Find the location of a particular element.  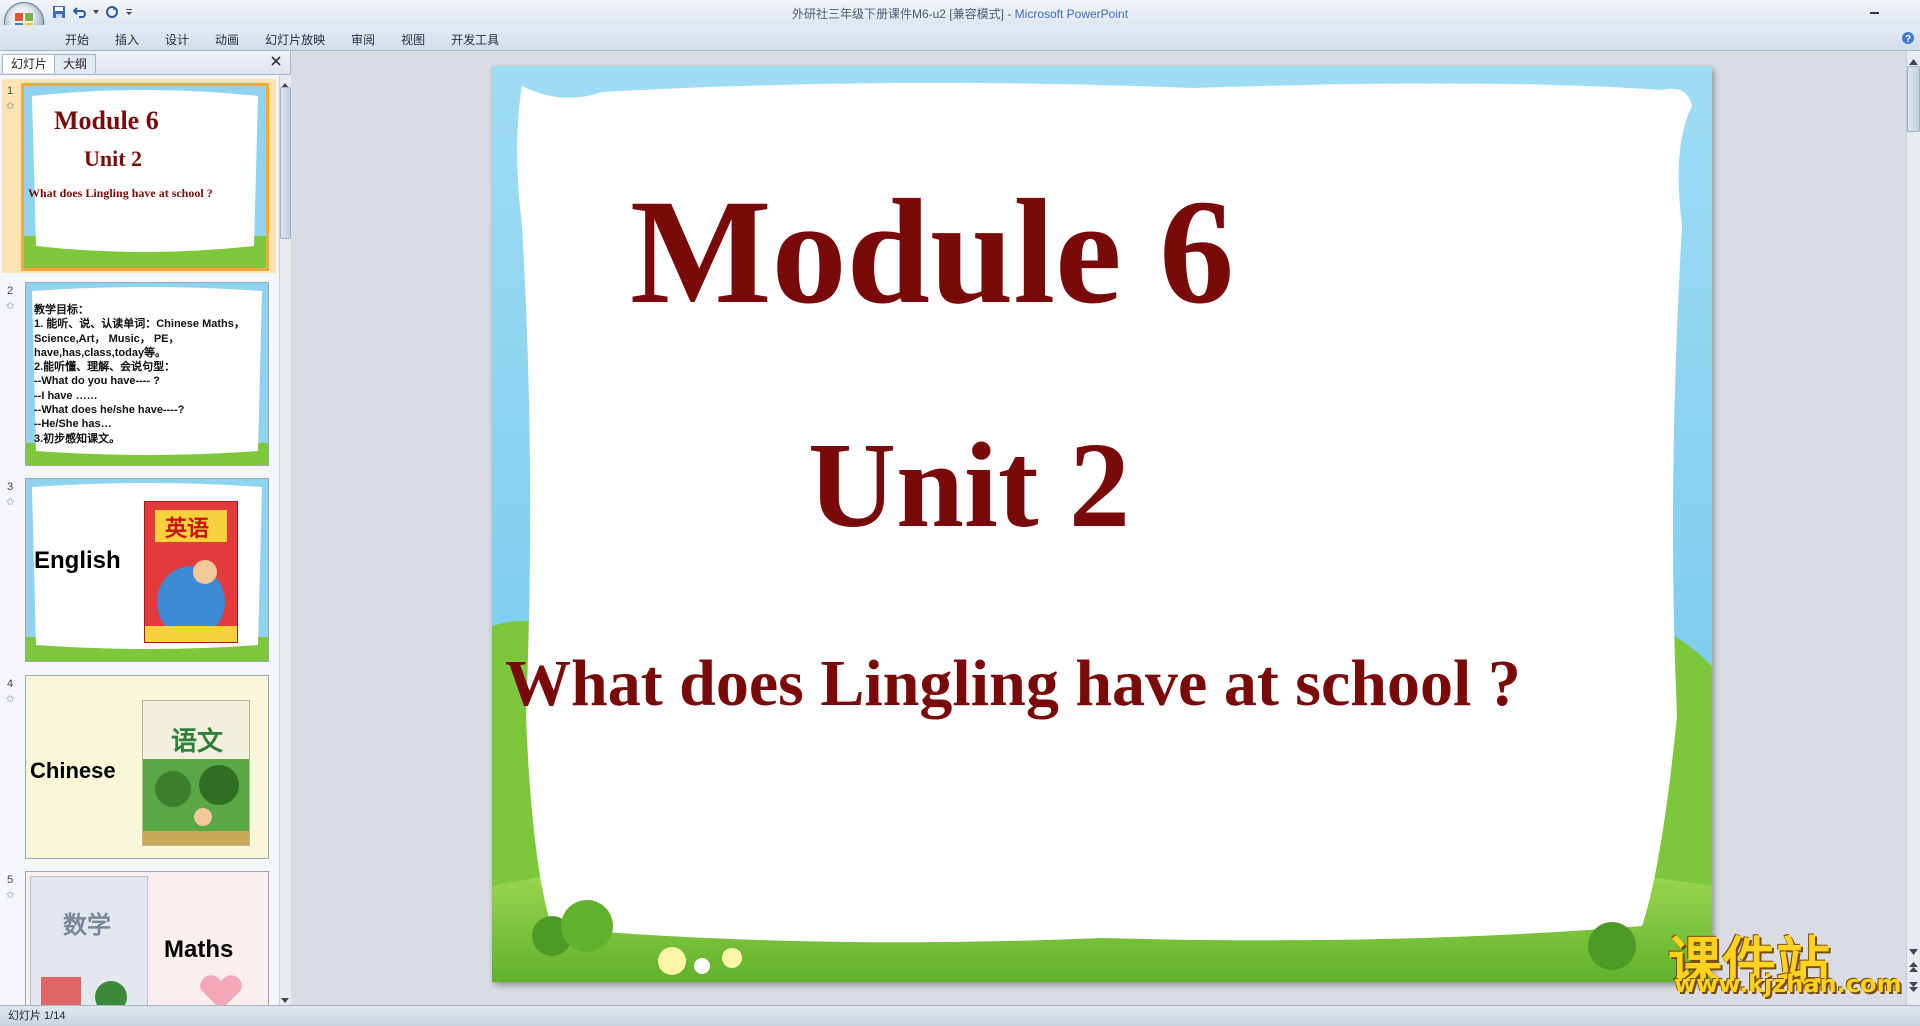

objective-line: 1. 能听、说、认读单词：Chinese Maths， is located at coordinates (139, 324).